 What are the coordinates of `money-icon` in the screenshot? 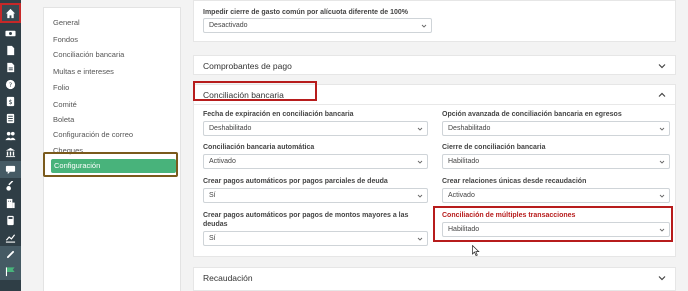 It's located at (10, 33).